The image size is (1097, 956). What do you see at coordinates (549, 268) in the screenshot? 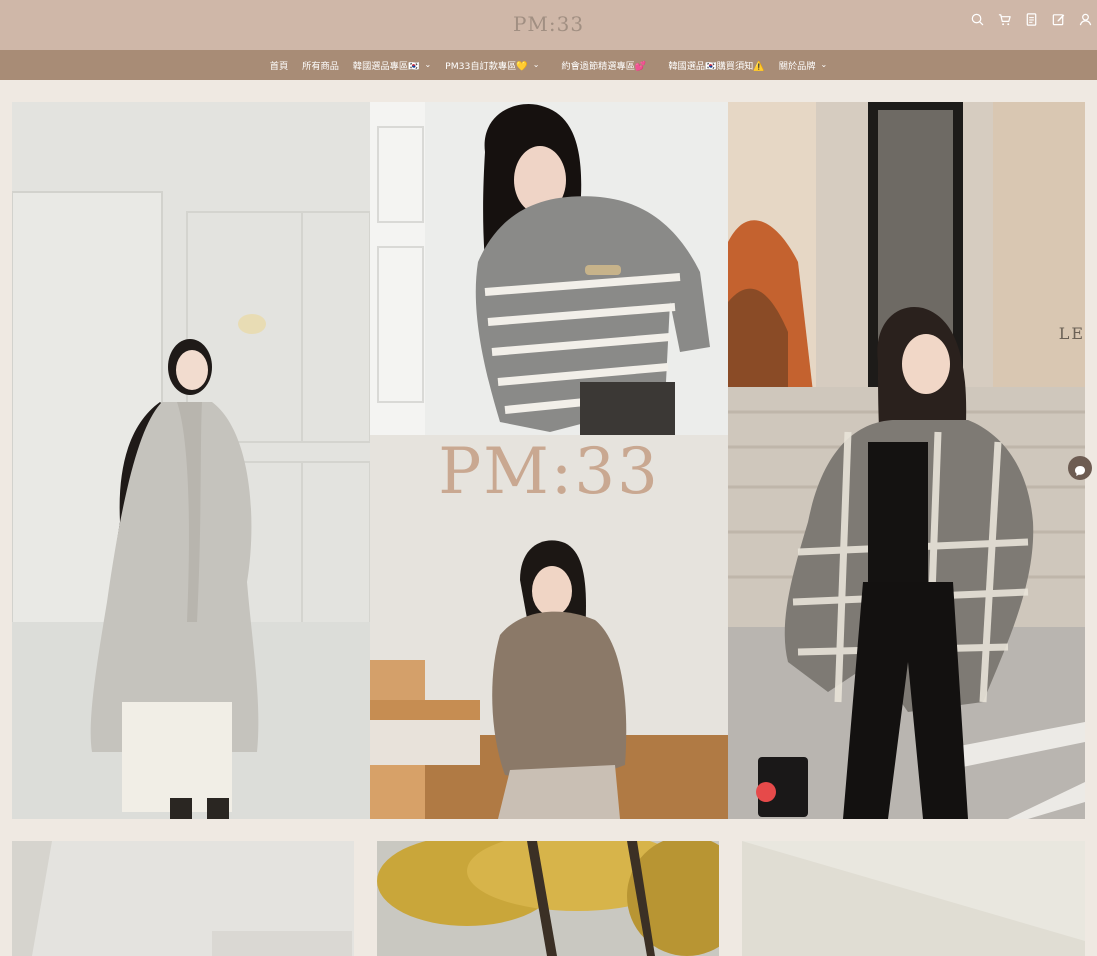
I see `hero-image-striped-sweater` at bounding box center [549, 268].